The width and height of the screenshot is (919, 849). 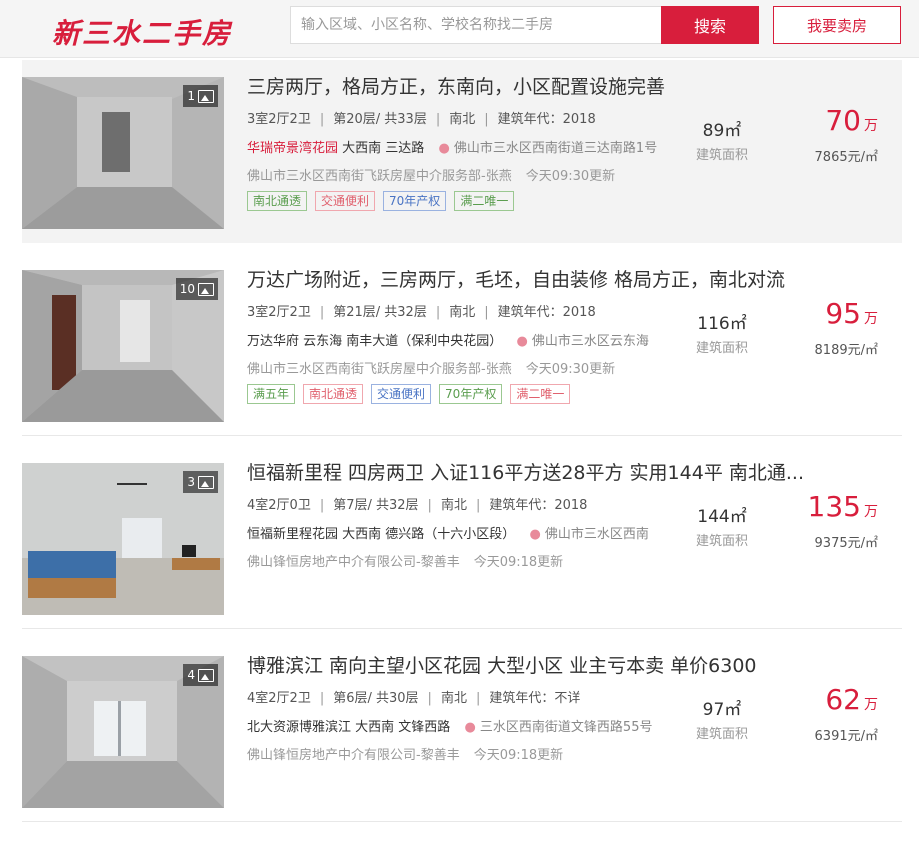 What do you see at coordinates (547, 278) in the screenshot?
I see `listing-title: 万达广场附近，三房两厅，毛坯，自由装修 格局方正，南北对流` at bounding box center [547, 278].